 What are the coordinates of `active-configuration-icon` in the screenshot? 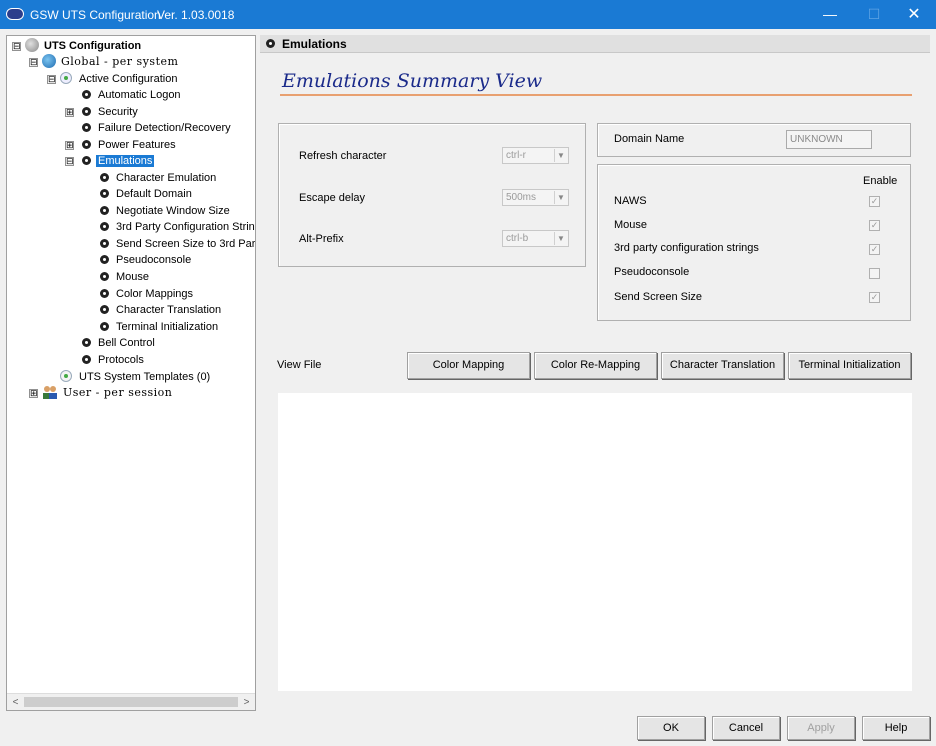 It's located at (66, 78).